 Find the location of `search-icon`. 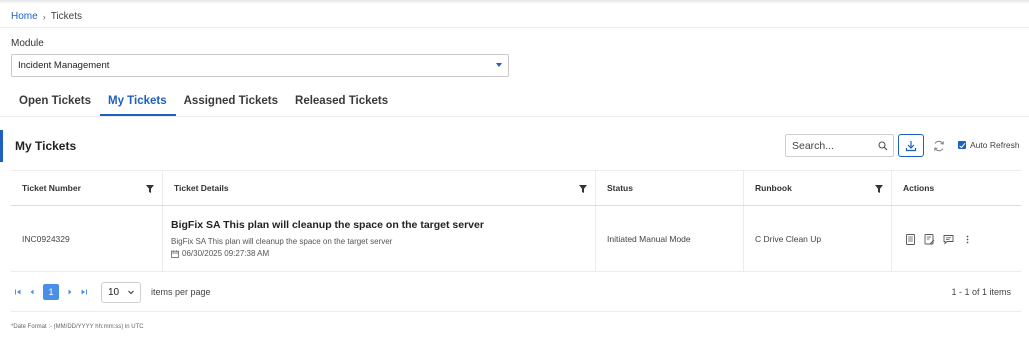

search-icon is located at coordinates (883, 146).